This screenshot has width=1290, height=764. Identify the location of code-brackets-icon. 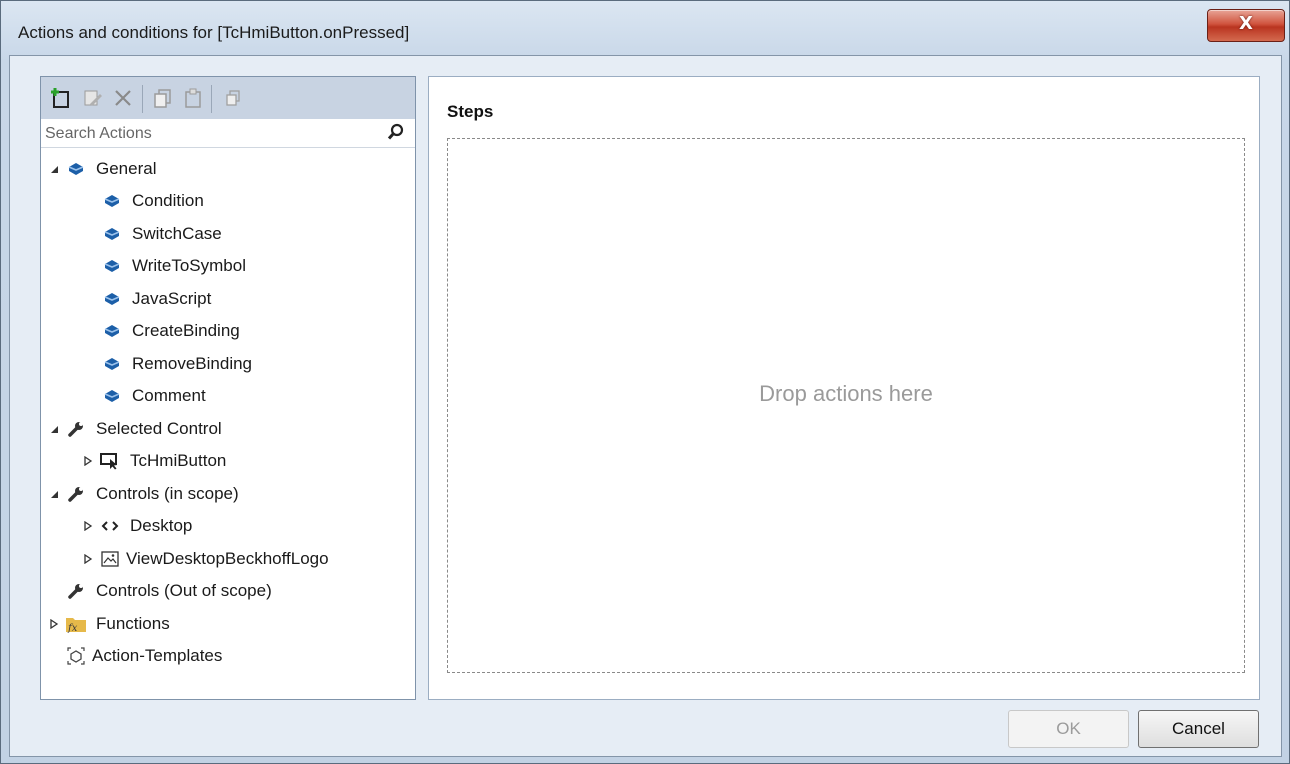
(110, 526).